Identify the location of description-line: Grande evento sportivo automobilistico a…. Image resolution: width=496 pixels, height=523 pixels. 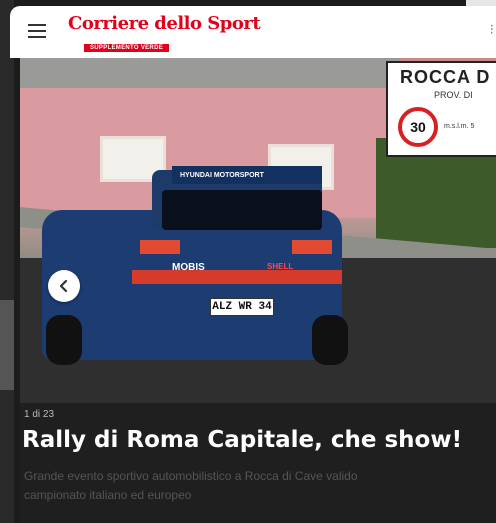
(191, 476).